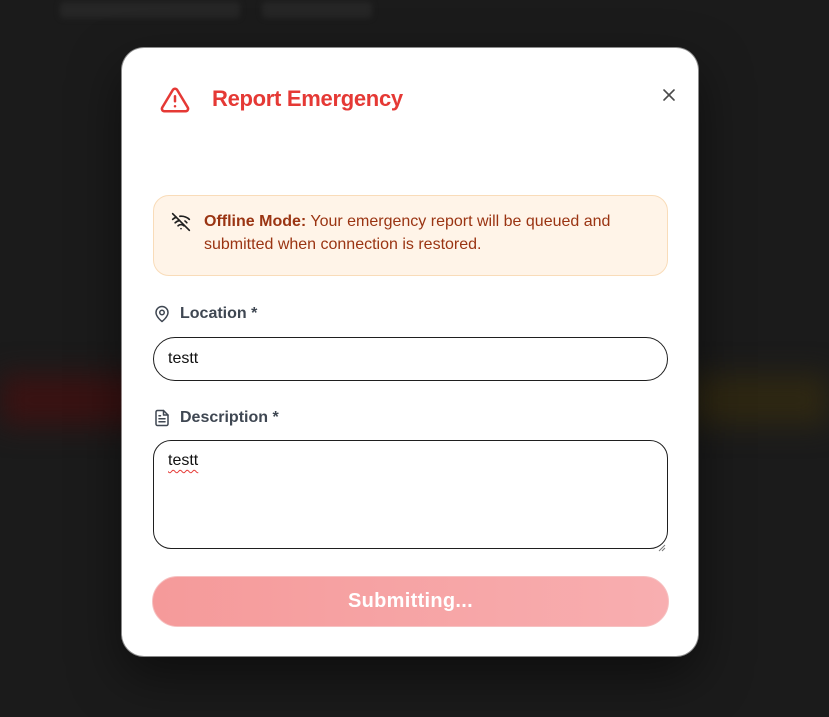 This screenshot has height=717, width=829. Describe the element at coordinates (662, 545) in the screenshot. I see `resize-handle-icon` at that location.